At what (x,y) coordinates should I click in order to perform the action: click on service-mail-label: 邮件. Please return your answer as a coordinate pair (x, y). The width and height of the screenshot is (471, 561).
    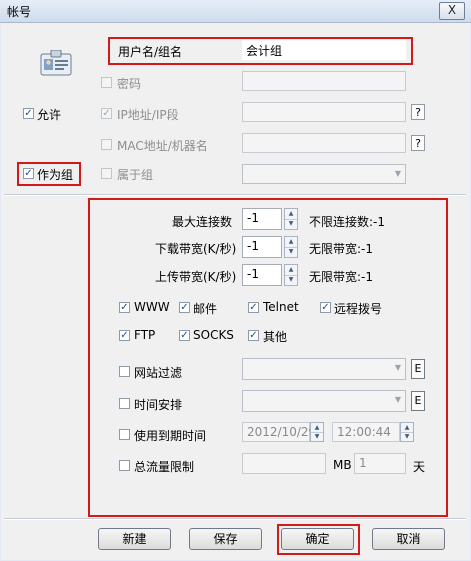
    Looking at the image, I should click on (205, 309).